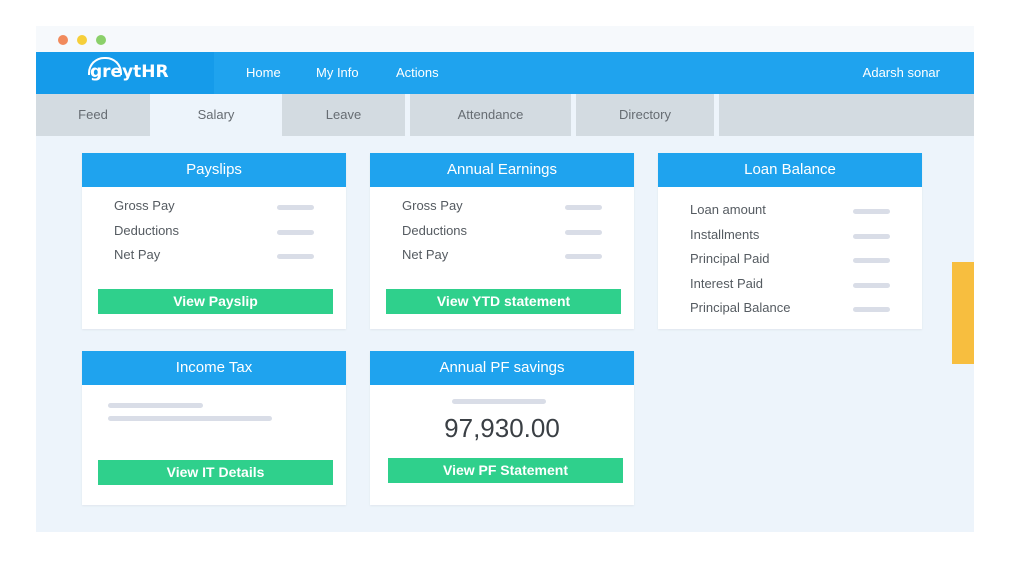 This screenshot has height=576, width=1024. Describe the element at coordinates (295, 232) in the screenshot. I see `deductions-value-placeholder` at that location.